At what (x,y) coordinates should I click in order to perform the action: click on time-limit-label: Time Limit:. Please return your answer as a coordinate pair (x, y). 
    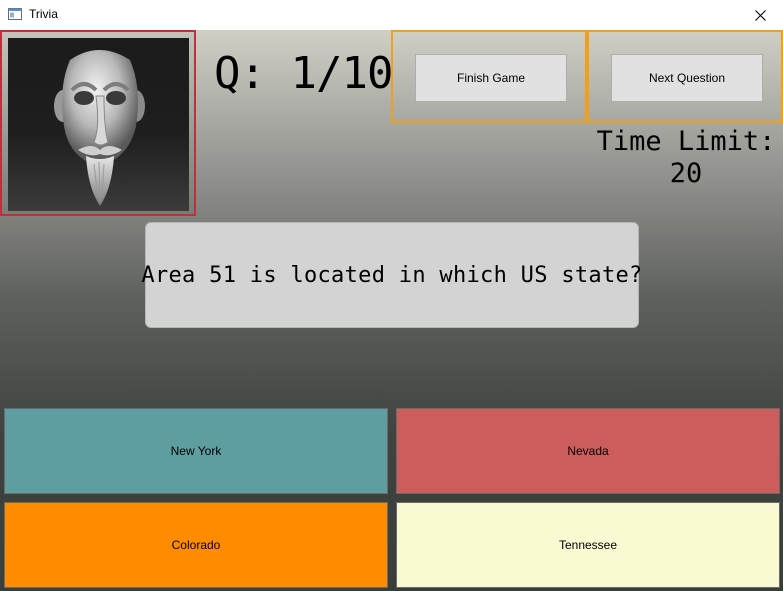
    Looking at the image, I should click on (686, 141).